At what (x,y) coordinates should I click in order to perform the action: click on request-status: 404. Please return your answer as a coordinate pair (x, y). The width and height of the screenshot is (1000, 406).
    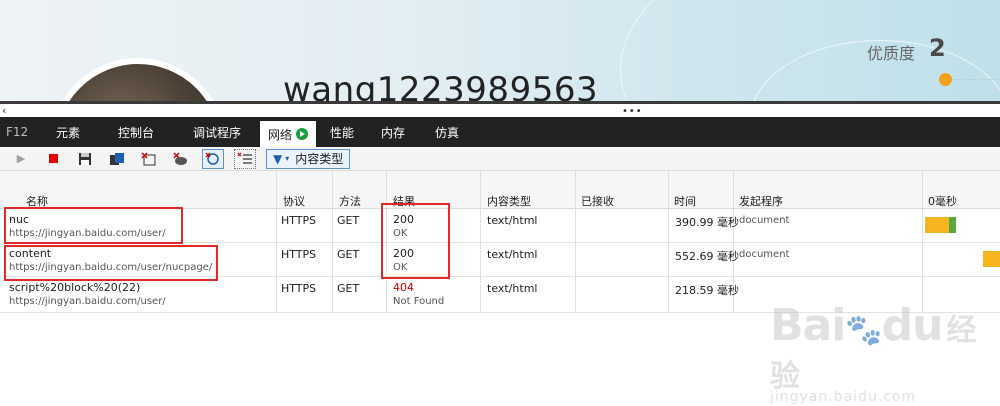
    Looking at the image, I should click on (403, 287).